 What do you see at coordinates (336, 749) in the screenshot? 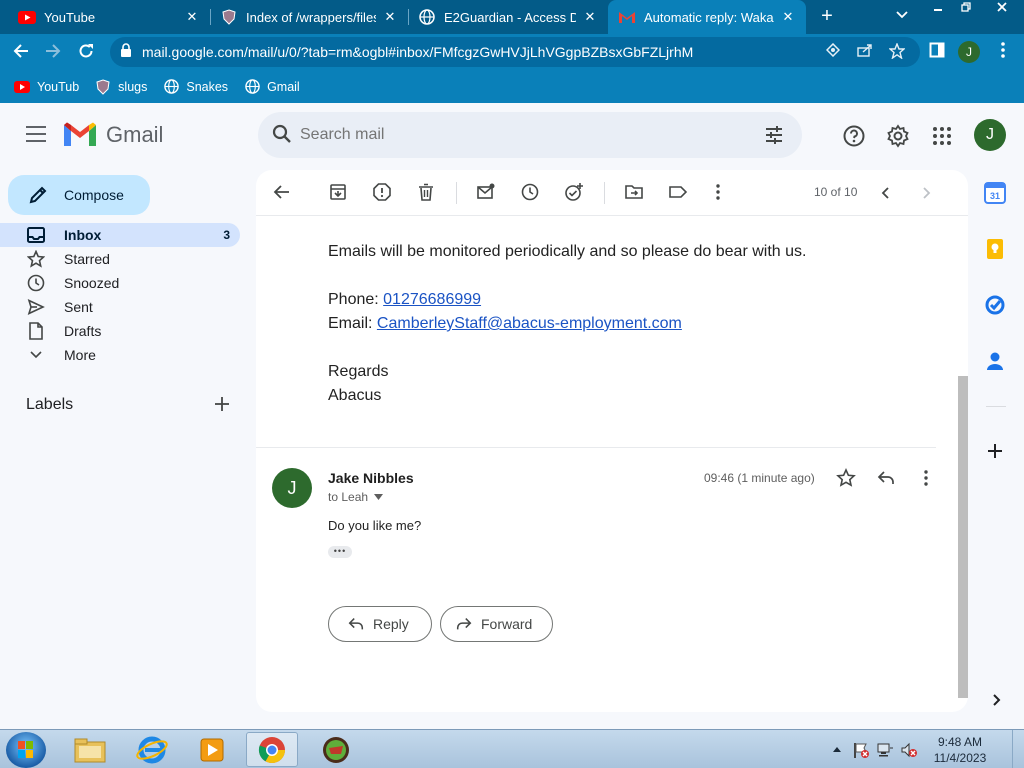
I see `game-app-icon` at bounding box center [336, 749].